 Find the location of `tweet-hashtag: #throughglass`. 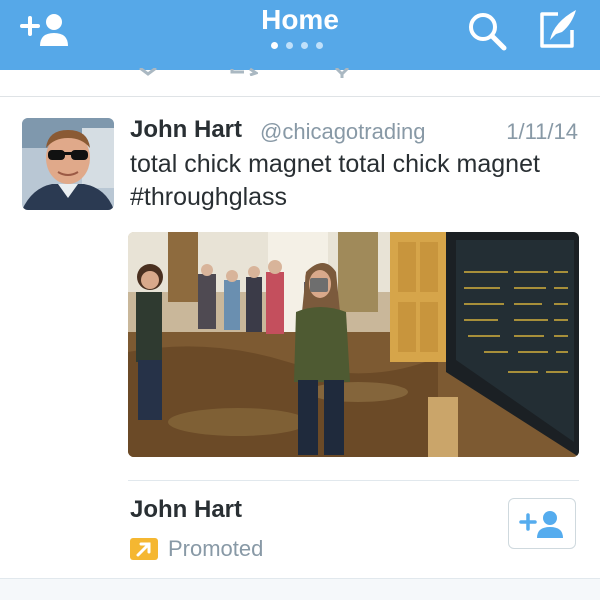

tweet-hashtag: #throughglass is located at coordinates (360, 197).